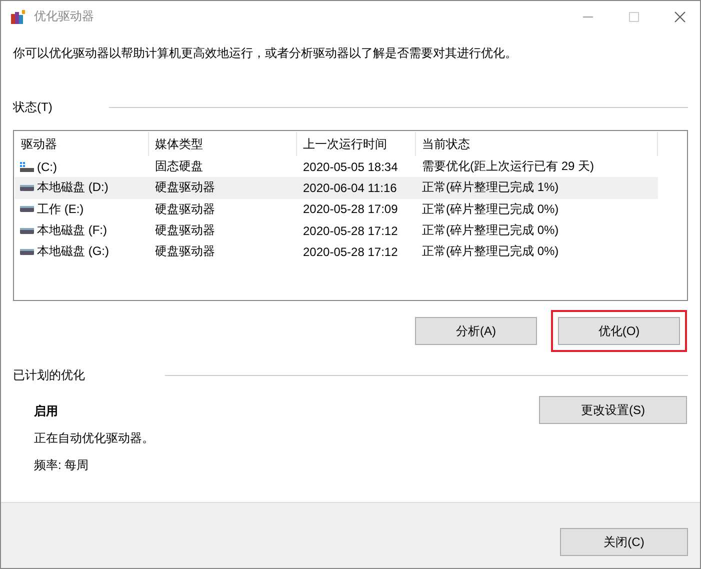 This screenshot has height=569, width=701. I want to click on app-icon, so click(18, 16).